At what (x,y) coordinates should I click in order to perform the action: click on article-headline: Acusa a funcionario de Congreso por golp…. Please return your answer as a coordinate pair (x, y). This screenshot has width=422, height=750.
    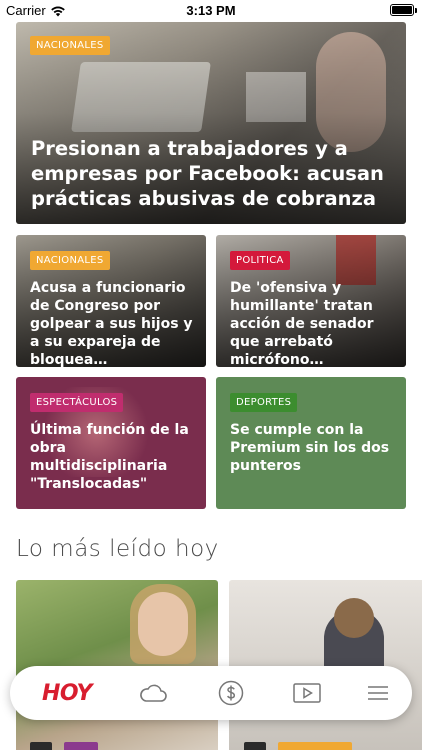
    Looking at the image, I should click on (111, 323).